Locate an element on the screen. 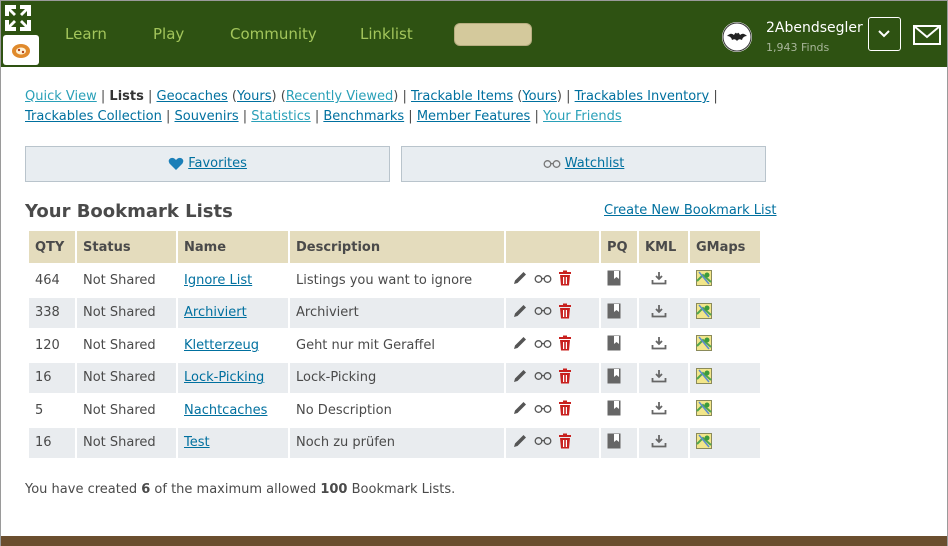  link-trackable-items: Trackable Items is located at coordinates (462, 96).